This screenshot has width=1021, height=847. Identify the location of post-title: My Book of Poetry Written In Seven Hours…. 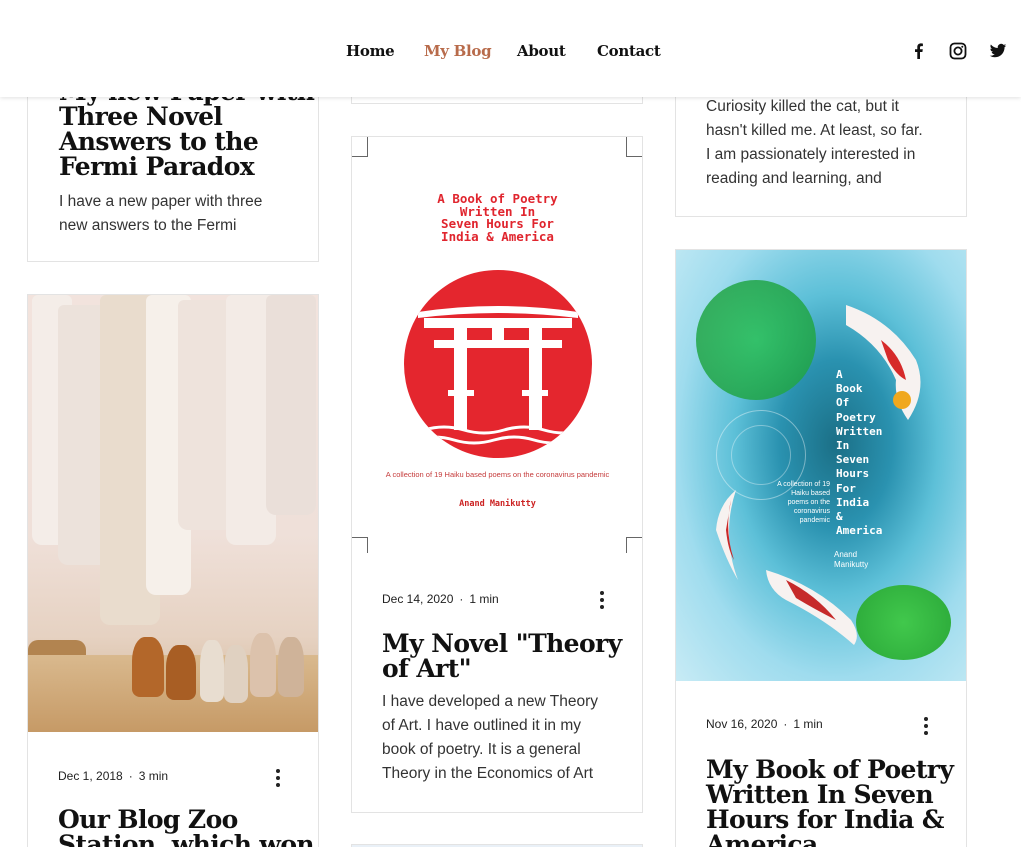
(836, 802).